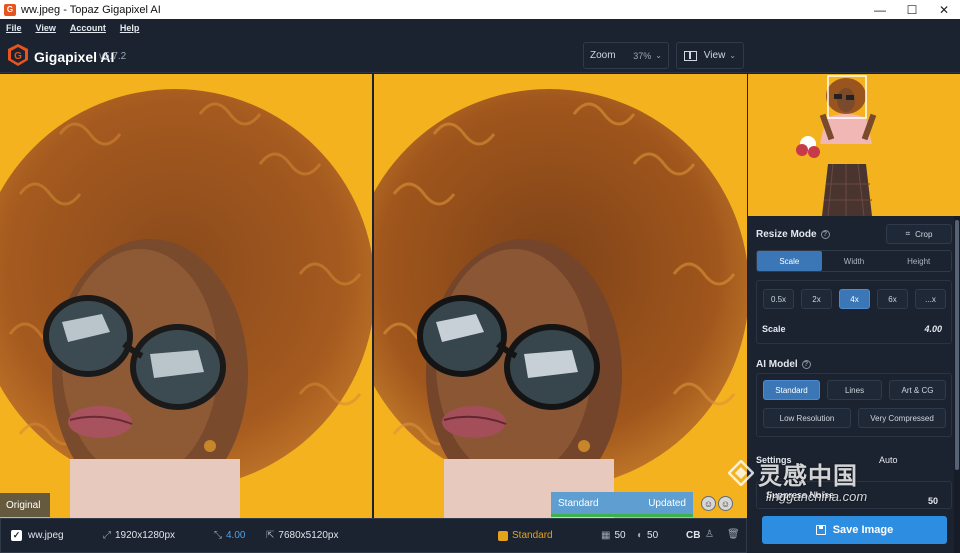 This screenshot has height=553, width=960. What do you see at coordinates (626, 55) in the screenshot?
I see `zoom-dropdown: Zoom 37% ⌄` at bounding box center [626, 55].